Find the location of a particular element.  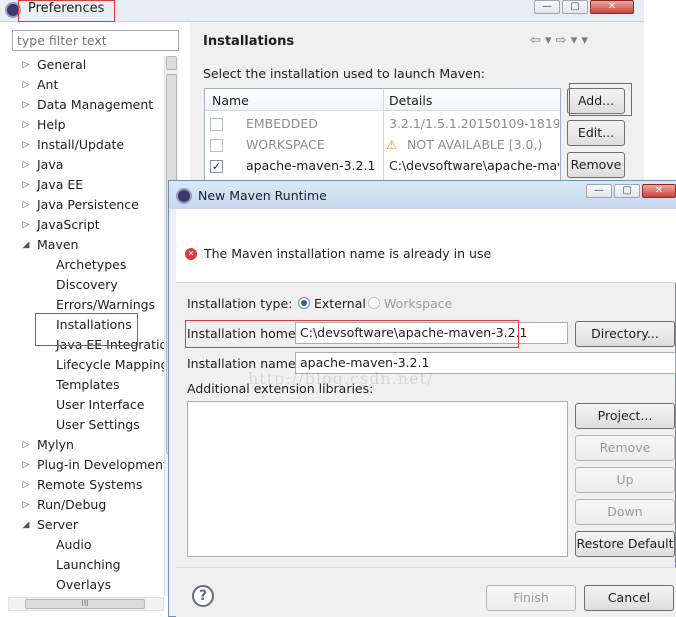

tree-item: Errors/Warnings is located at coordinates (105, 305).